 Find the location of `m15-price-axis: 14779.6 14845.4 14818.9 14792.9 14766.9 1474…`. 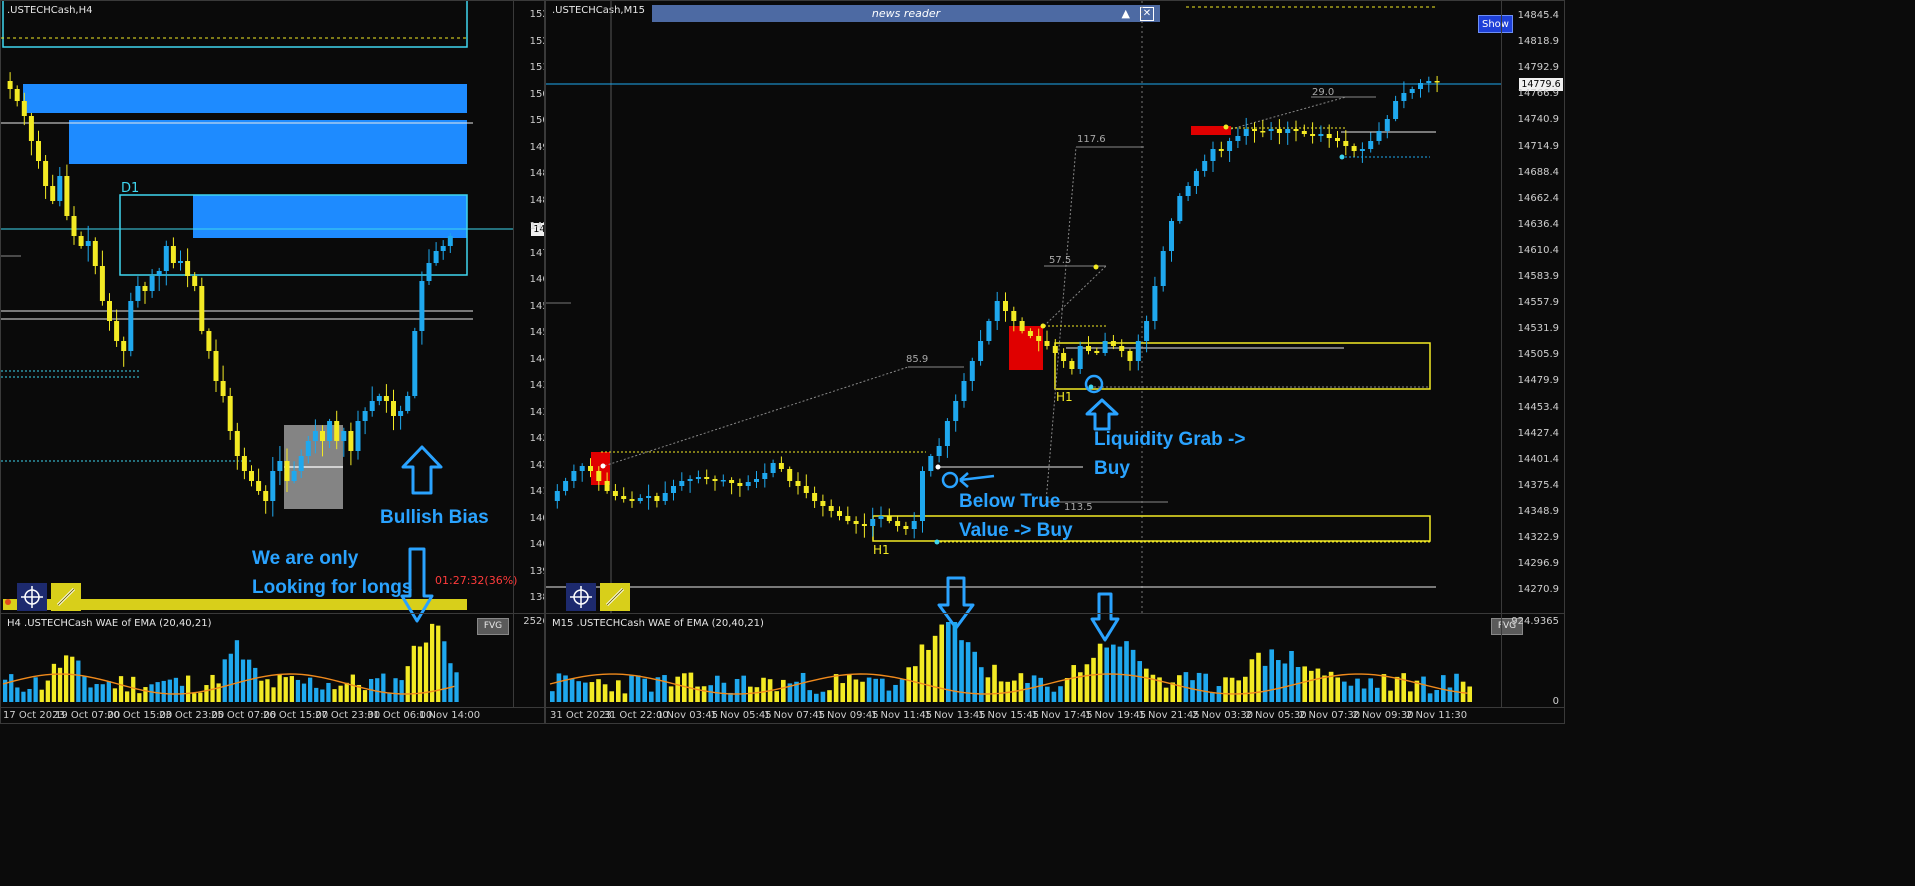

m15-price-axis: 14779.6 14845.4 14818.9 14792.9 14766.9 1474… is located at coordinates (1532, 307).